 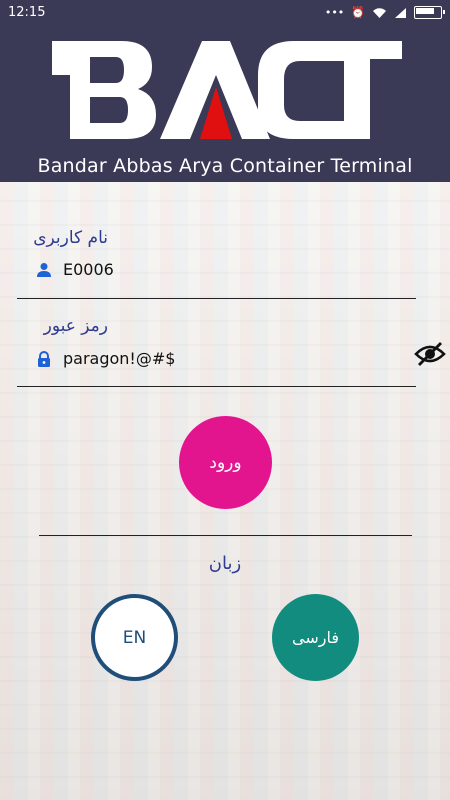 I want to click on username-value: E0006, so click(x=88, y=269).